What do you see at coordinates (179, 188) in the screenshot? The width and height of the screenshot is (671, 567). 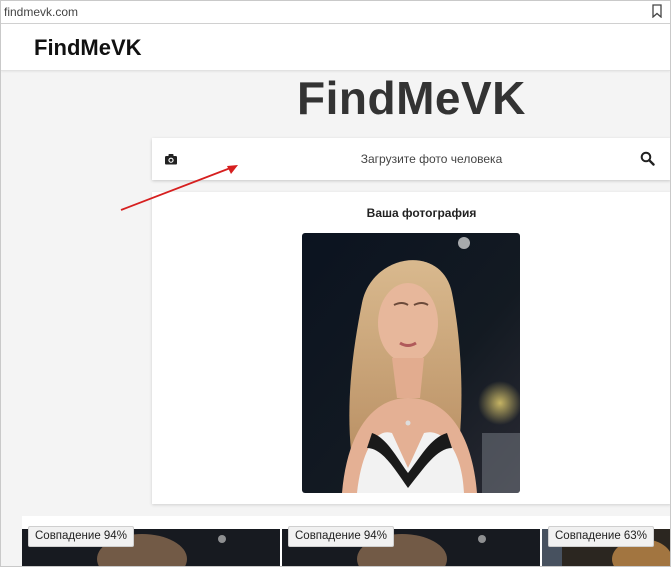 I see `annotation-arrow` at bounding box center [179, 188].